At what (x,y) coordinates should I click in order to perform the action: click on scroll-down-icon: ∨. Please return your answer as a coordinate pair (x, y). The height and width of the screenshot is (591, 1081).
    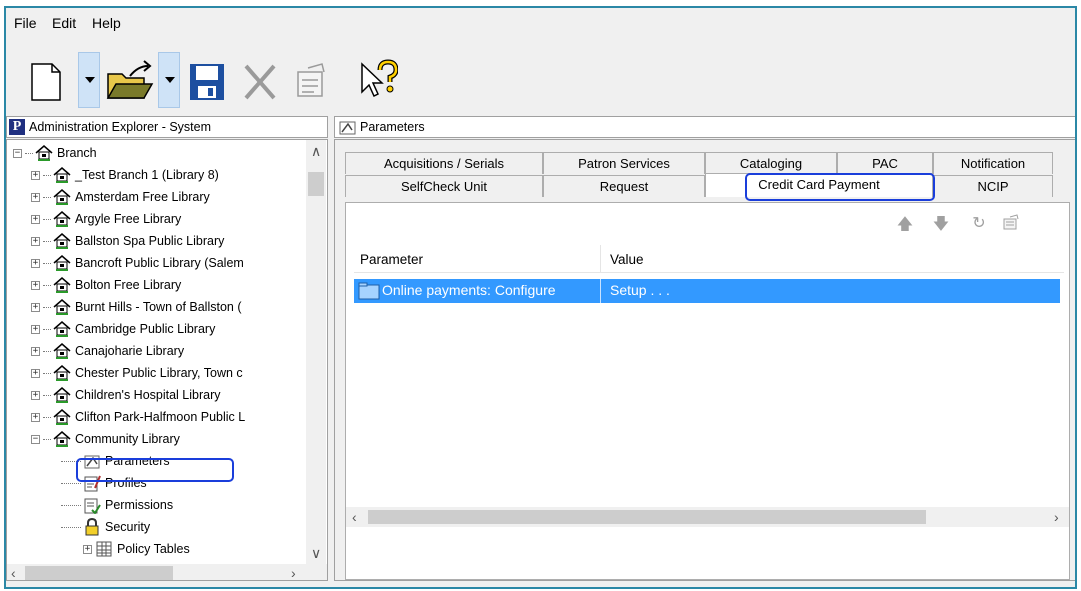
    Looking at the image, I should click on (316, 553).